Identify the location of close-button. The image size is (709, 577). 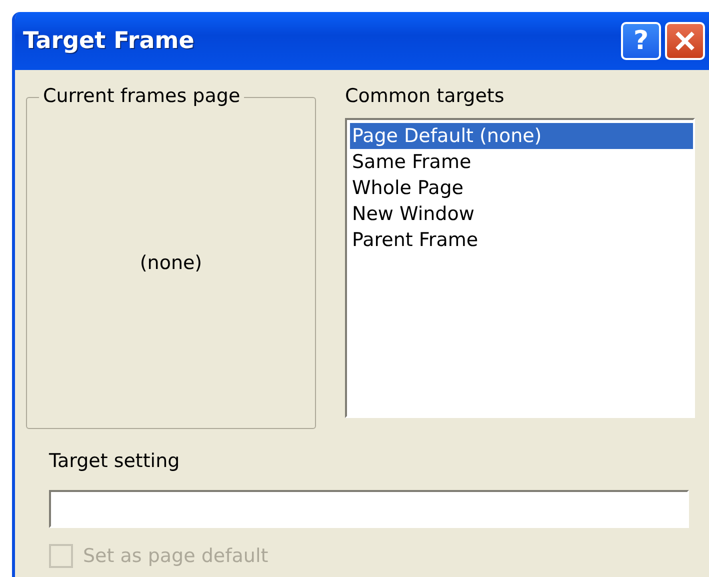
(685, 41).